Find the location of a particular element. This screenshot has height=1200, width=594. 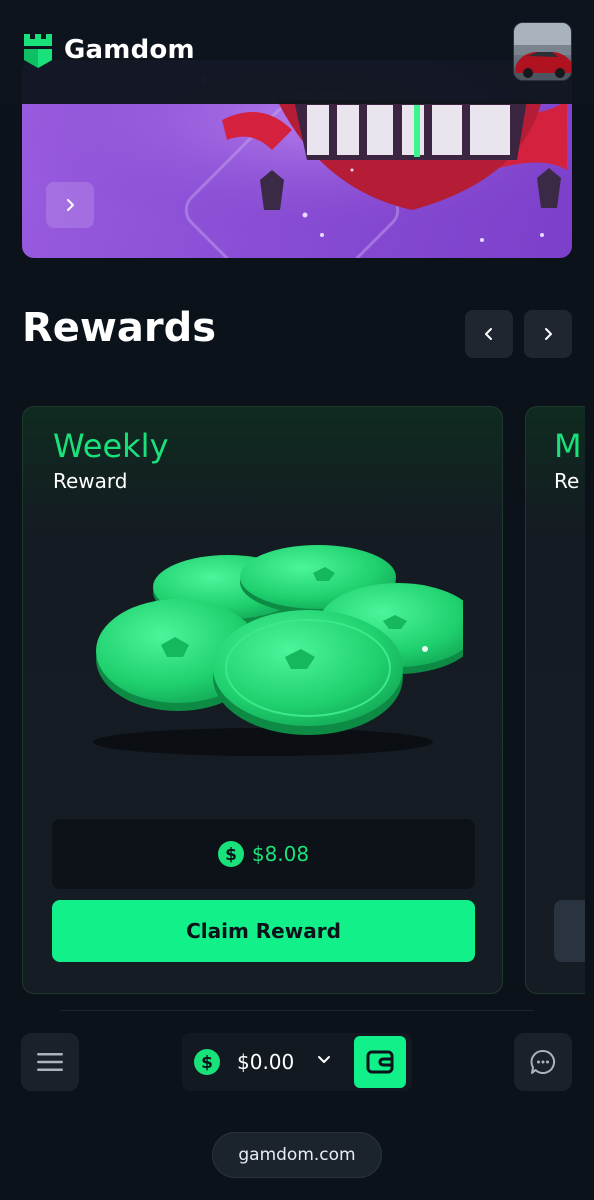

avatar is located at coordinates (542, 51).